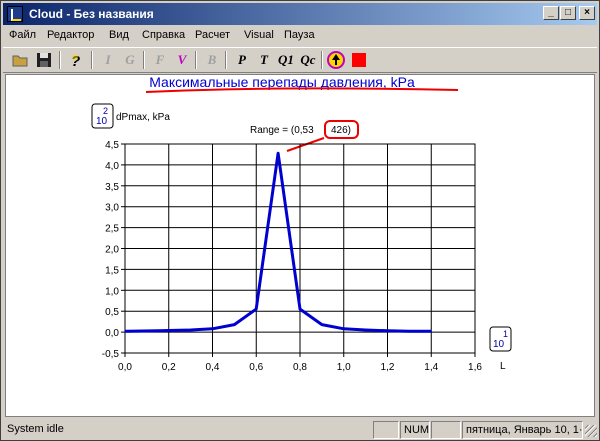  Describe the element at coordinates (182, 60) in the screenshot. I see `v-tool-button: V` at that location.